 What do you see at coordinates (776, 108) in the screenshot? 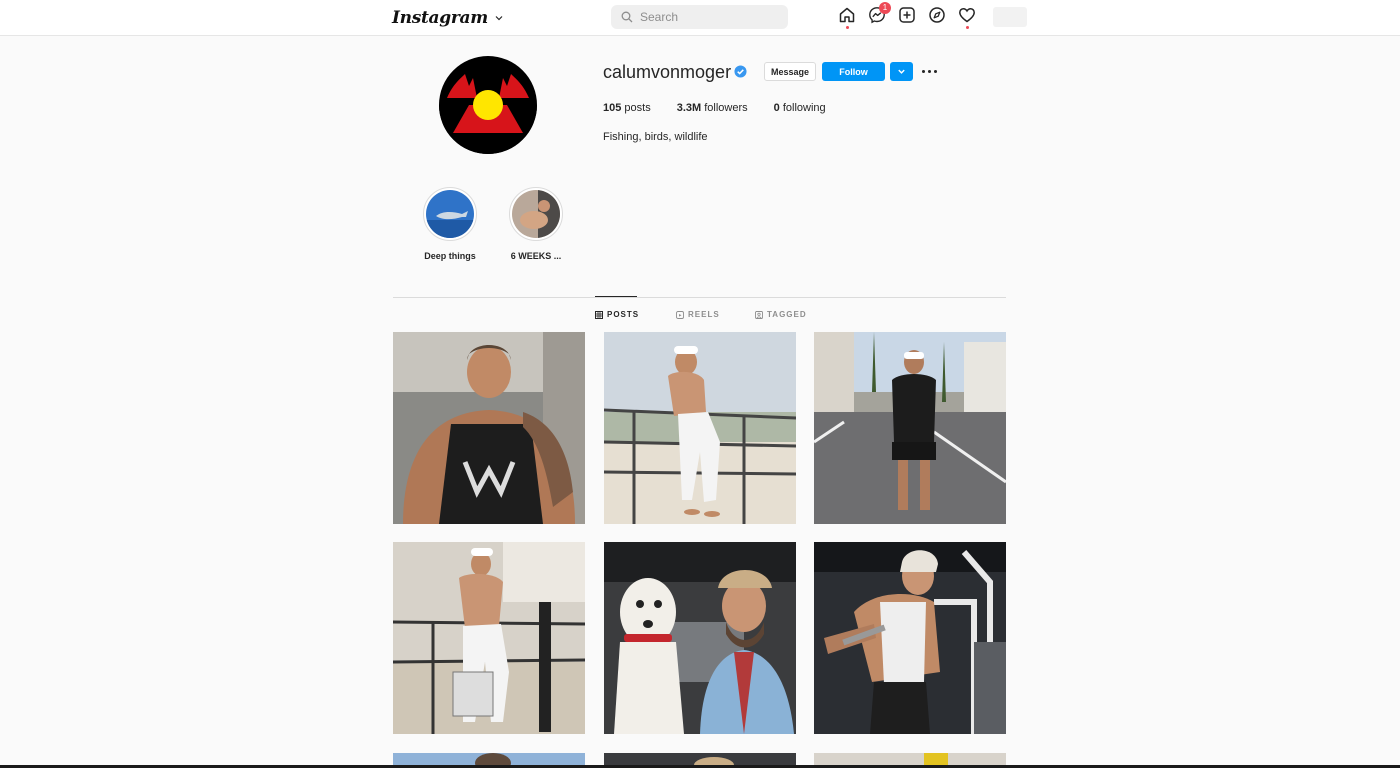
I see `following-count: 0` at bounding box center [776, 108].